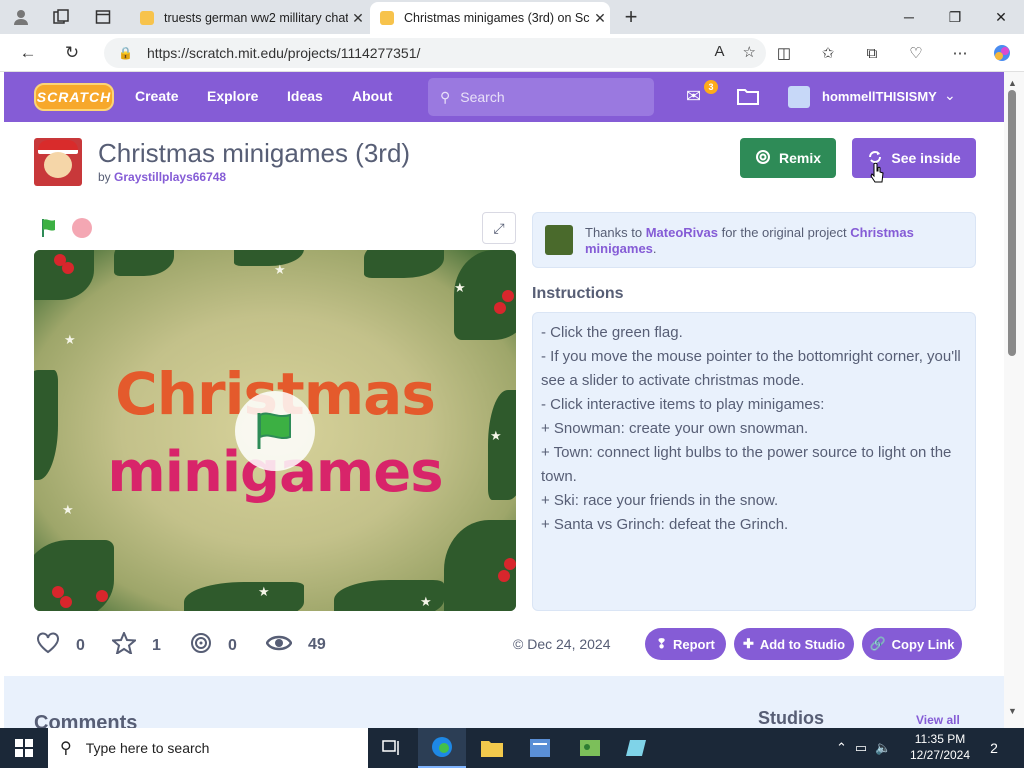  Describe the element at coordinates (499, 228) in the screenshot. I see `fullscreen-icon: ⤢` at that location.